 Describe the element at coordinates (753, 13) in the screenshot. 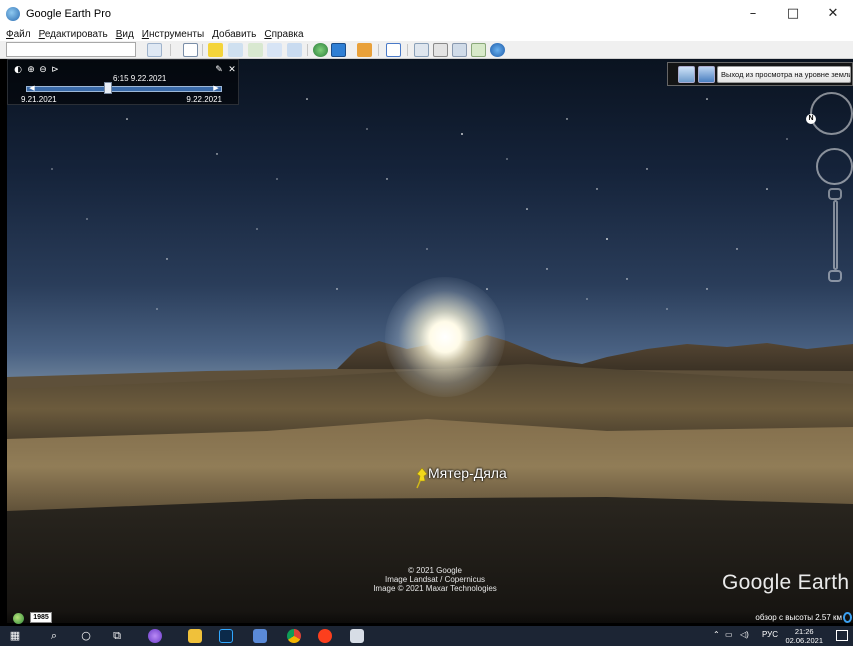

I see `minimize-button: –` at that location.